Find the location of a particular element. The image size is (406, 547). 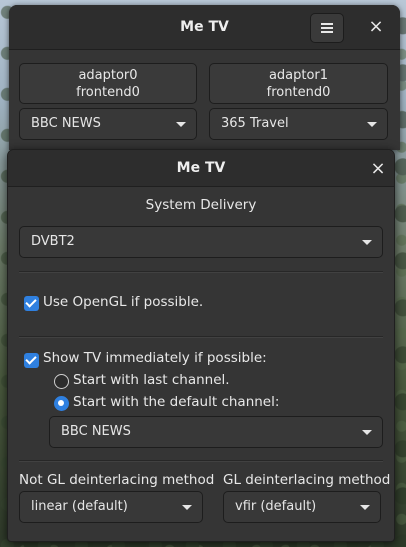

menu-button is located at coordinates (327, 28).